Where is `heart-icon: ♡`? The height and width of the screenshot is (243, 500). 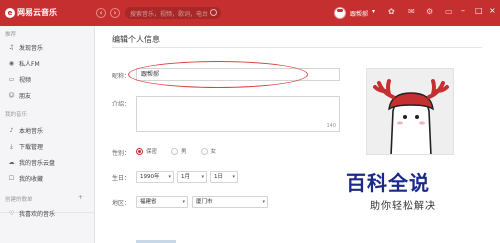
heart-icon: ♡ is located at coordinates (11, 213).